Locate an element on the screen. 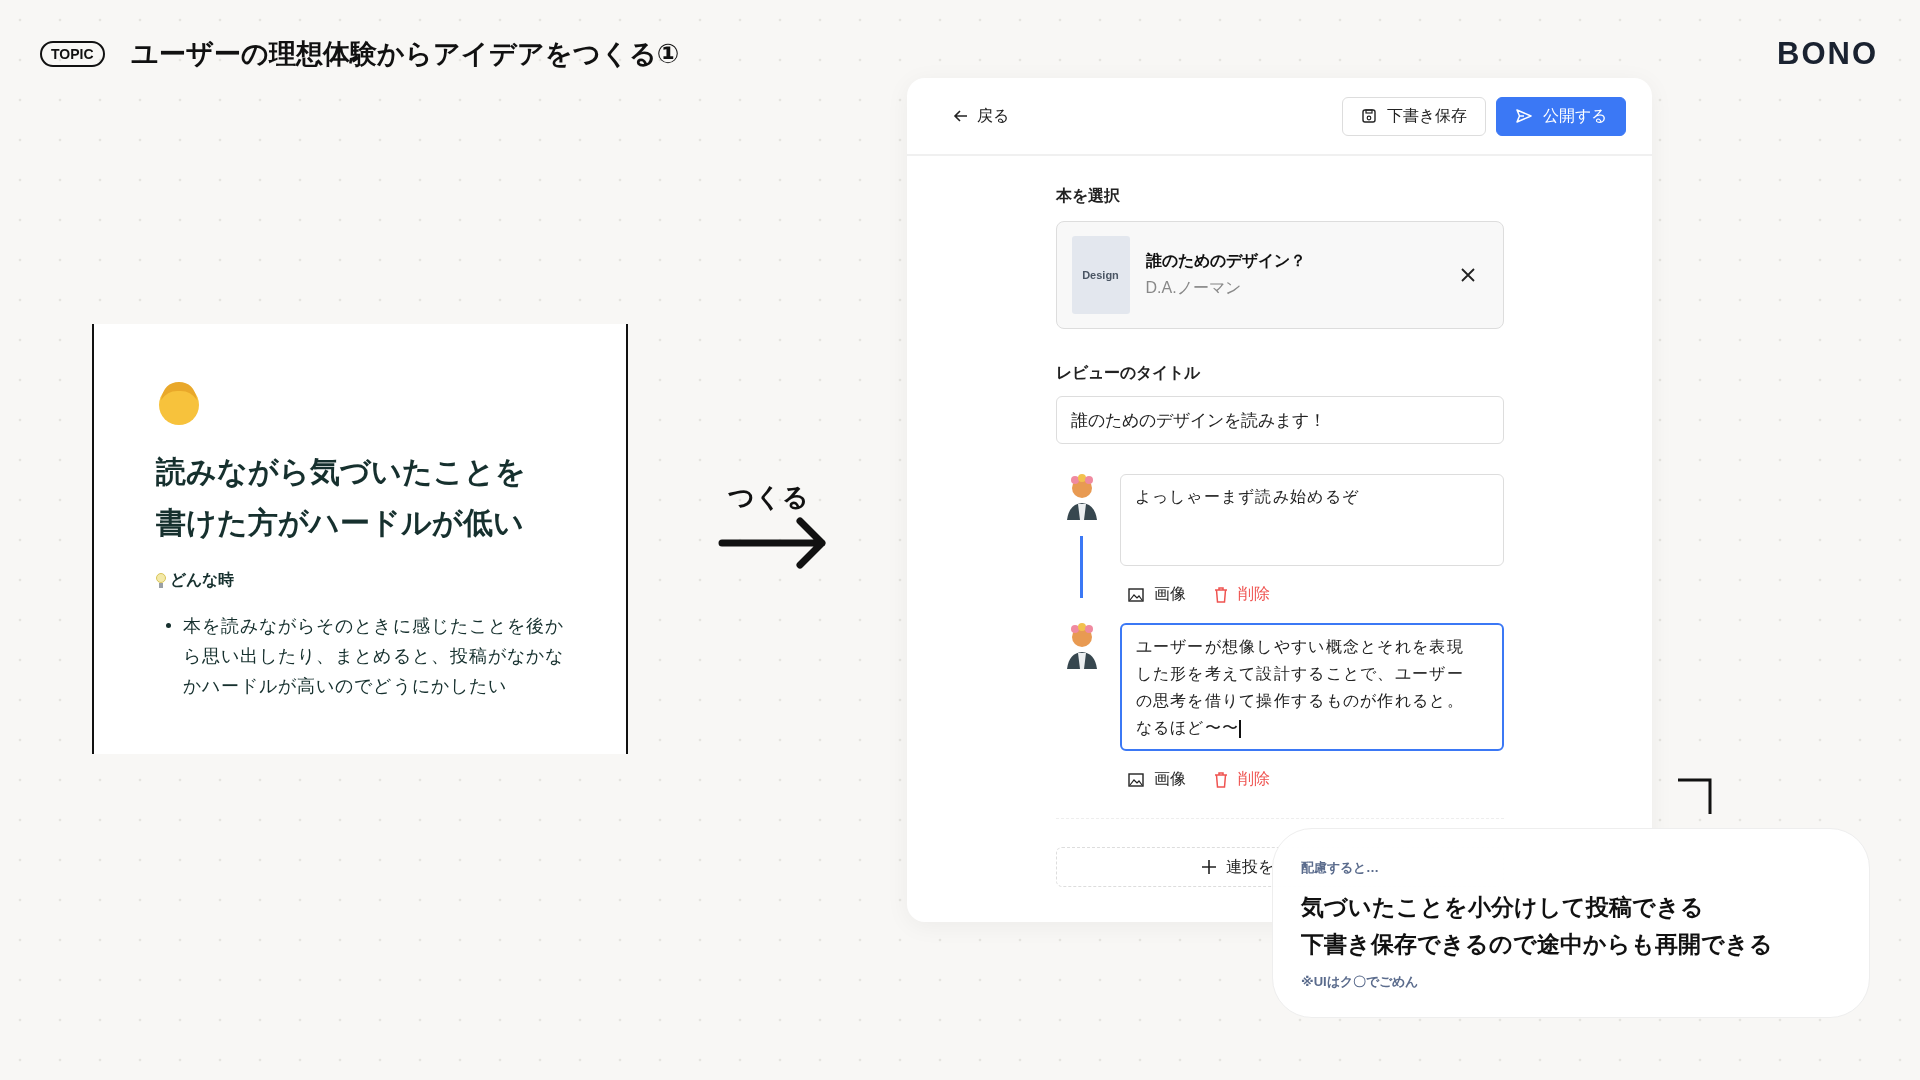 The image size is (1920, 1080). note-text: 気づいたことを小分けして投稿できる 下書き保存できるので途中からも再開できる is located at coordinates (1537, 926).